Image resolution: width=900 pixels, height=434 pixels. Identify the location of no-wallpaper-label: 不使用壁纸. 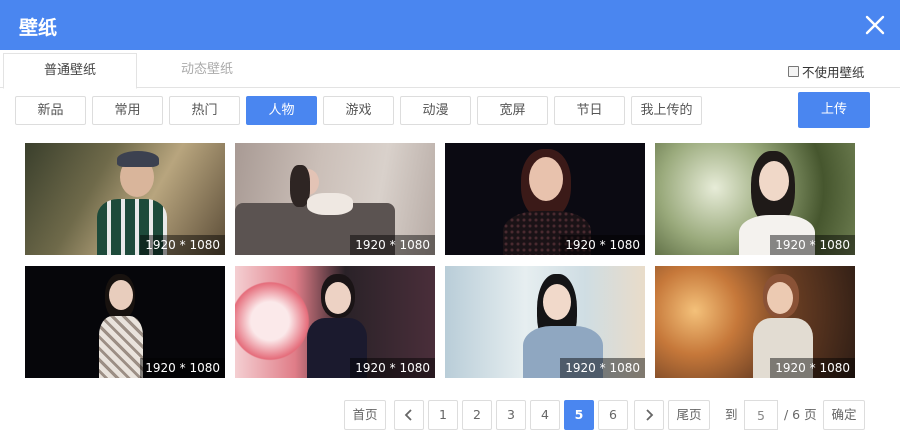
(833, 72).